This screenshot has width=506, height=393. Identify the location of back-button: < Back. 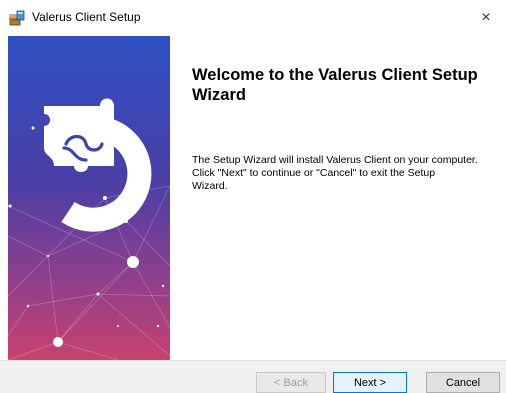
(291, 382).